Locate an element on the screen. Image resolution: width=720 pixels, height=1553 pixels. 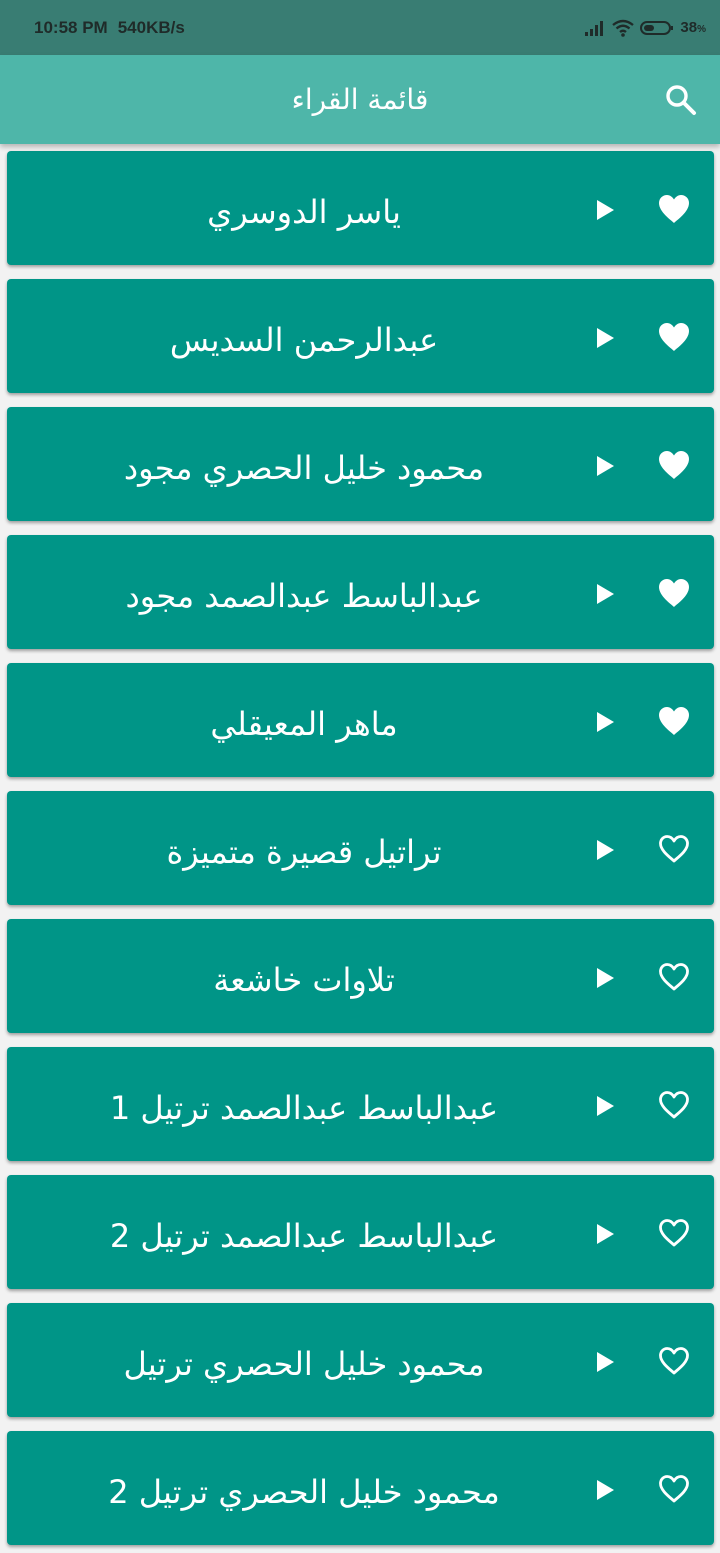
reciter-name: محمود خليل الحصري مجود is located at coordinates (304, 468).